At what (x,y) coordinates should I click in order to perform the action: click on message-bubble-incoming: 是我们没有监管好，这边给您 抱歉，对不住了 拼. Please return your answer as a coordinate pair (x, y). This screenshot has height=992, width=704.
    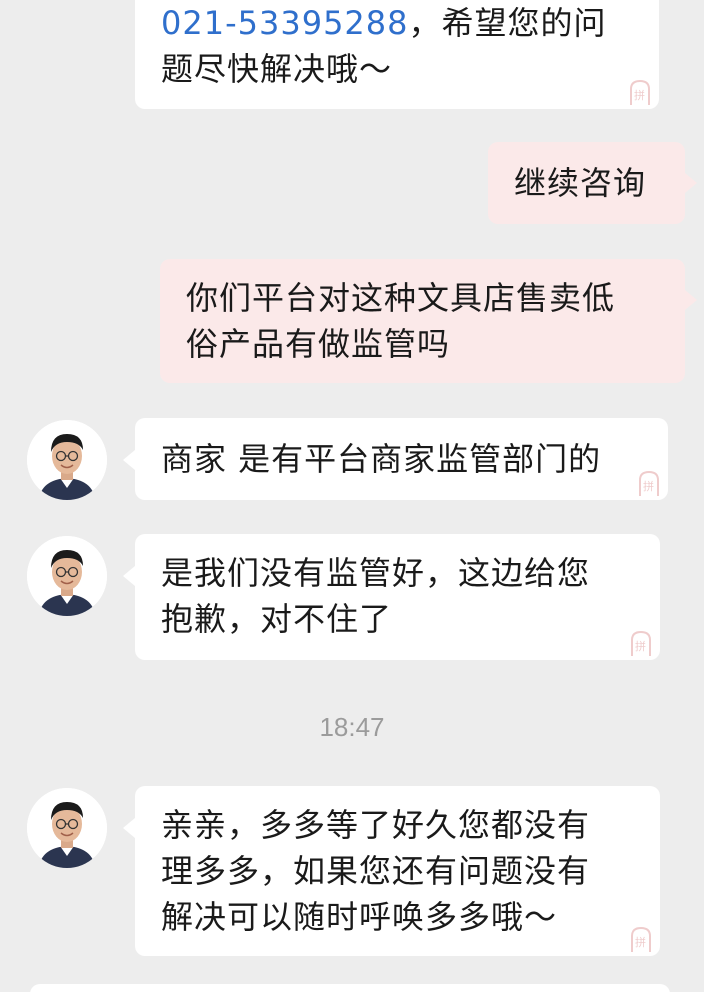
    Looking at the image, I should click on (397, 597).